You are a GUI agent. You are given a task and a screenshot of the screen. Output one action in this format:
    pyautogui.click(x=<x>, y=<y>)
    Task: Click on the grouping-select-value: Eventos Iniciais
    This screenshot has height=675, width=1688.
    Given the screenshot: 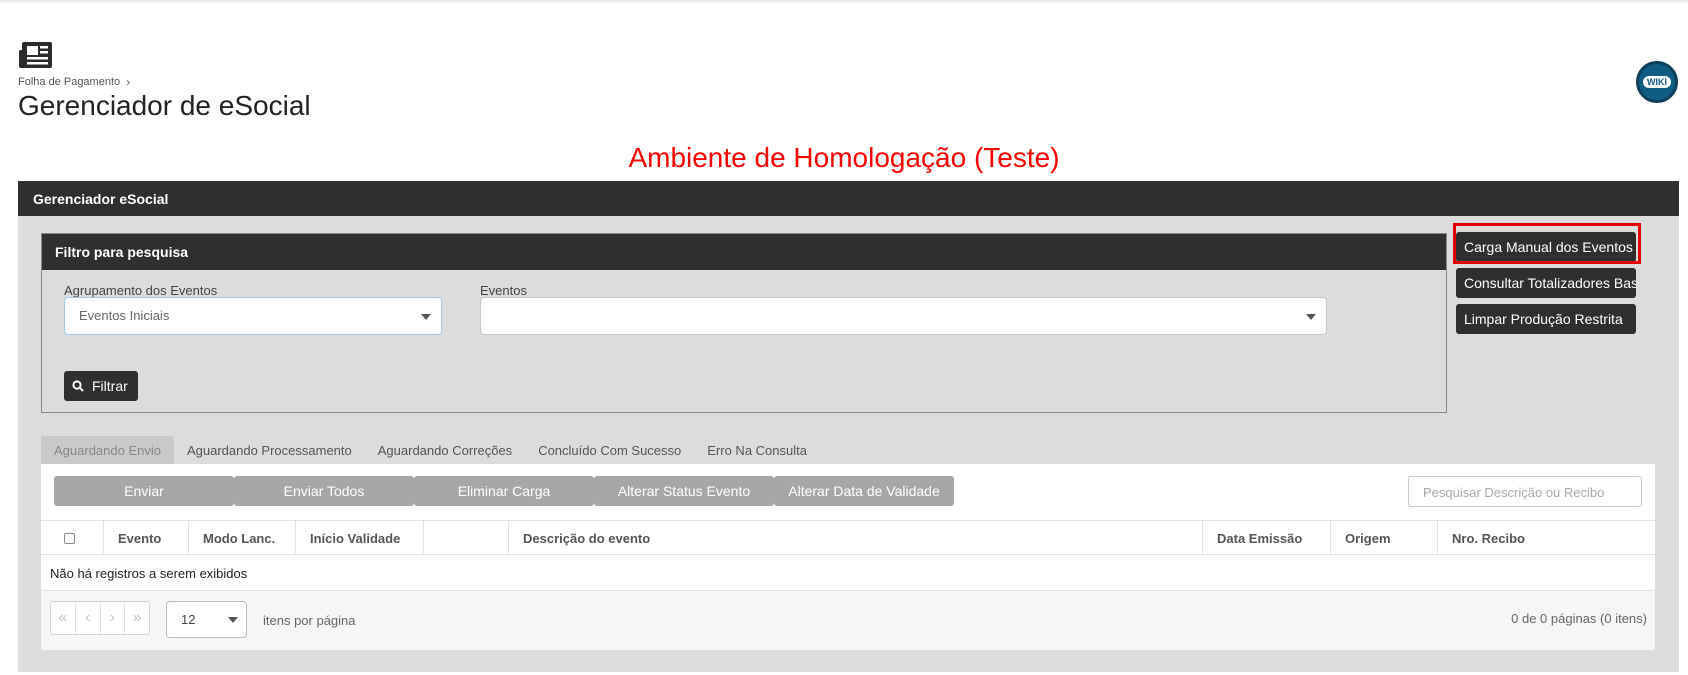 What is the action you would take?
    pyautogui.click(x=124, y=315)
    